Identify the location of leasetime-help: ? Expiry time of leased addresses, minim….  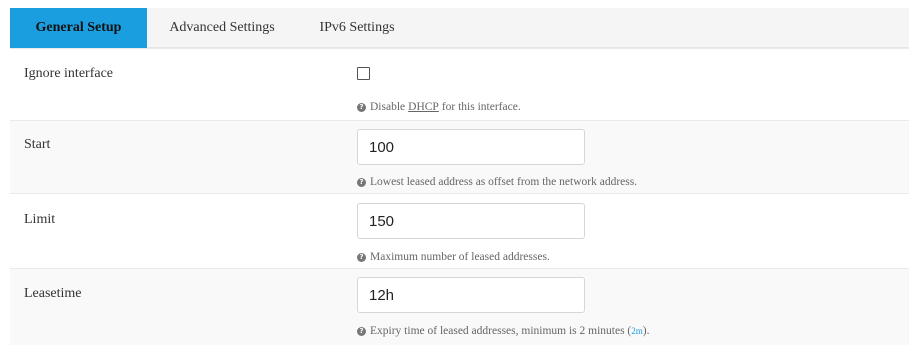
(503, 331).